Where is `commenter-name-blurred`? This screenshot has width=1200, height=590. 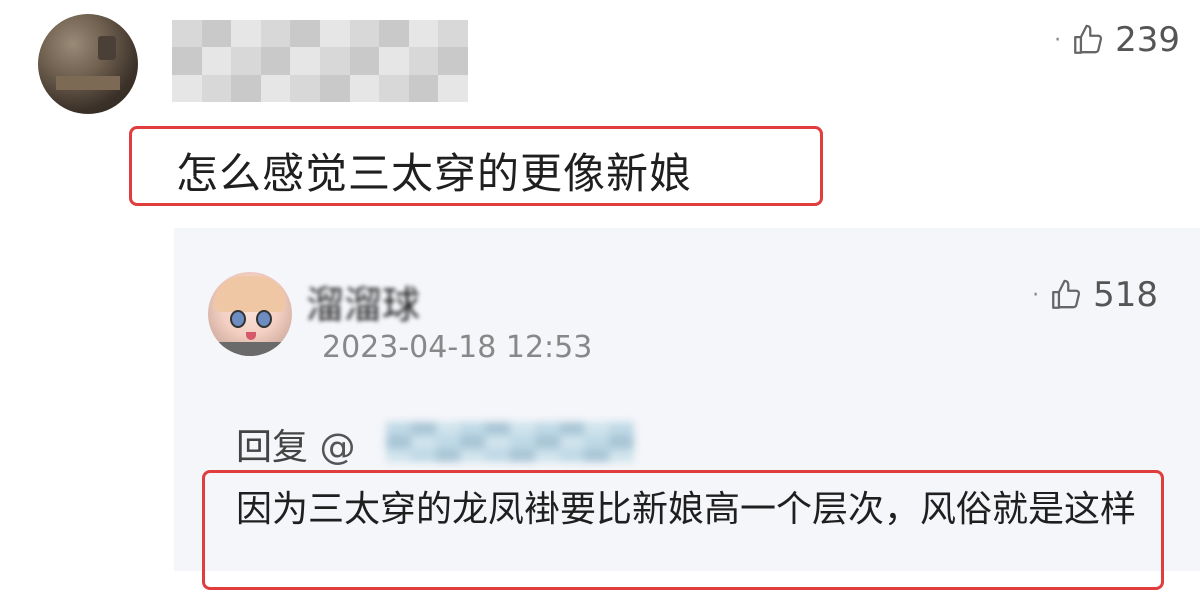
commenter-name-blurred is located at coordinates (320, 61).